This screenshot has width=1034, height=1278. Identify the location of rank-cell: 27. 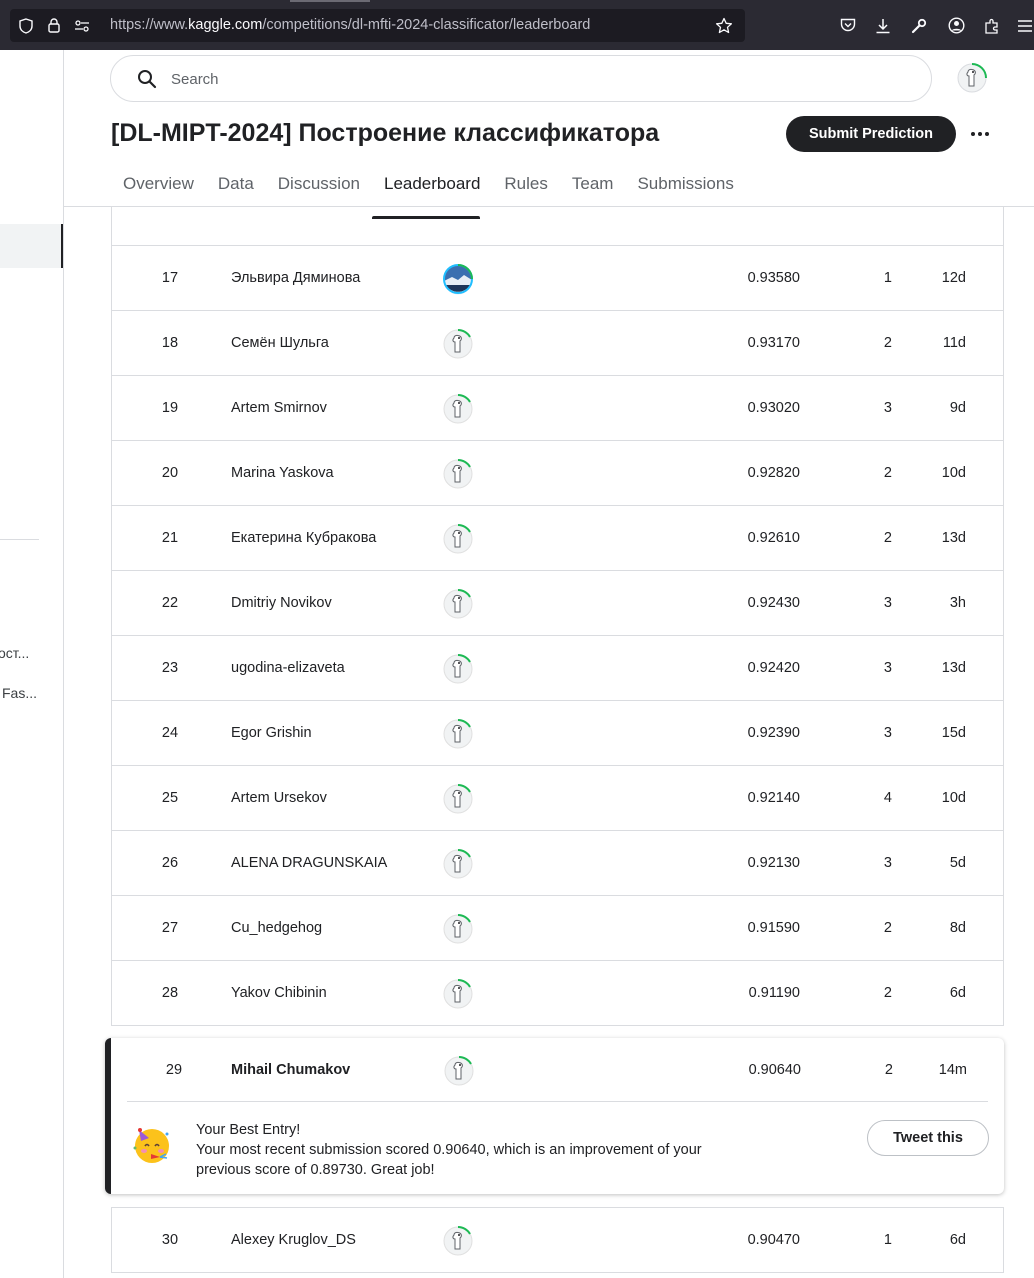
(170, 928).